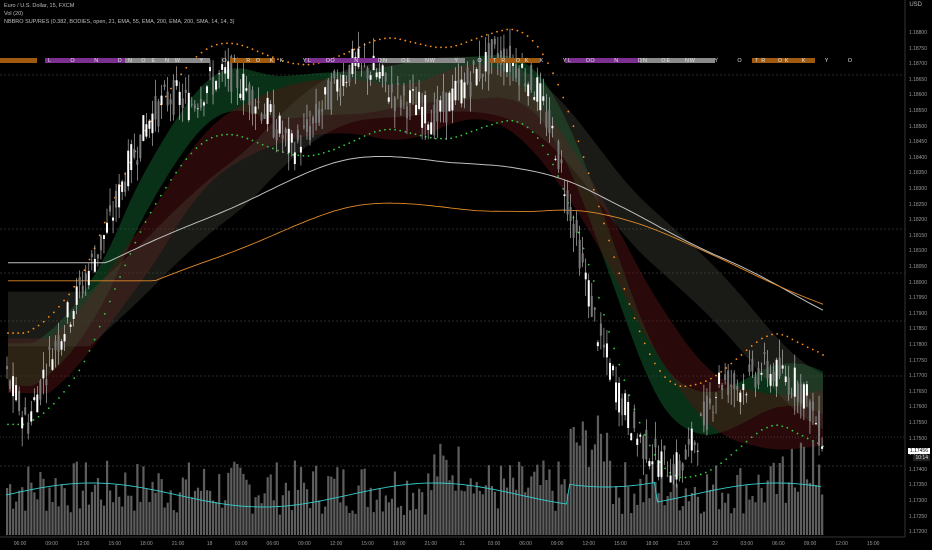  I want to click on symbol-title: Euro / U.S. Dollar, 15, FXCM, so click(39, 6).